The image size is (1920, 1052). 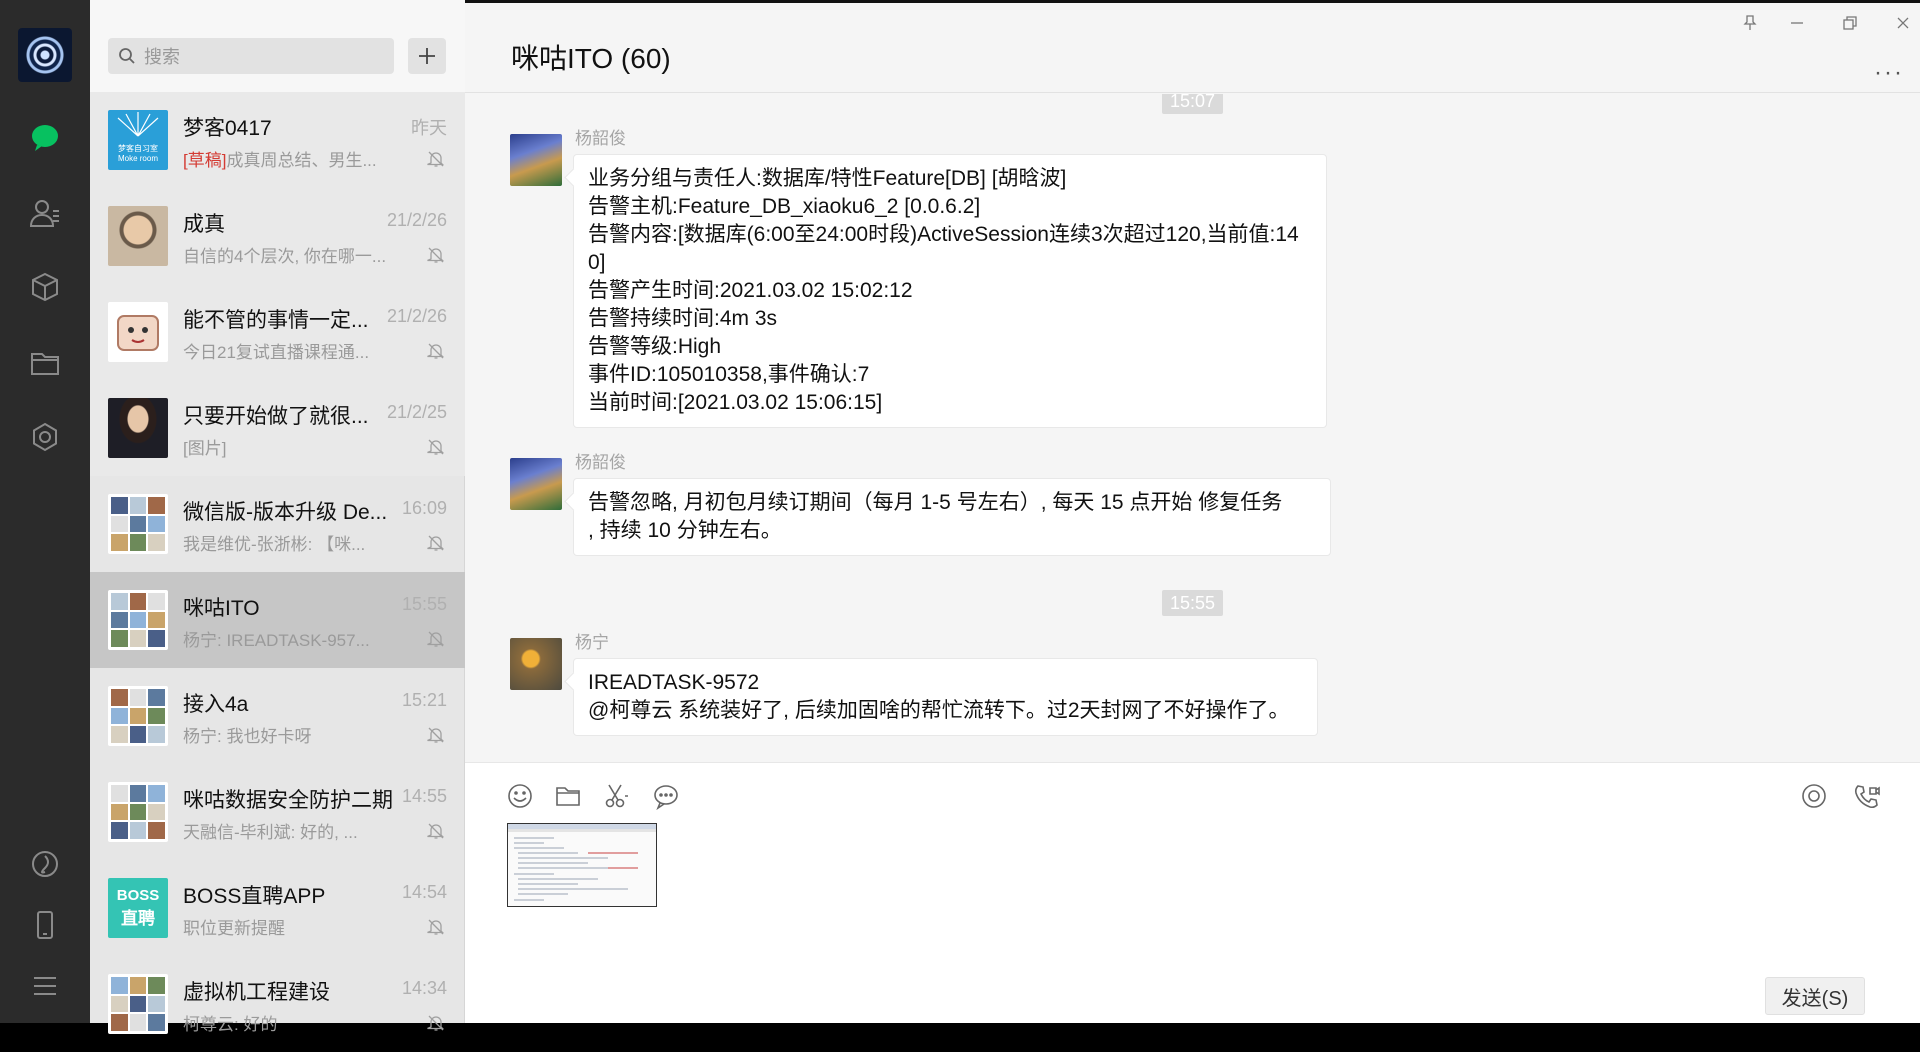 I want to click on chat-name: 咪咕数据安全防护二期, so click(x=288, y=800).